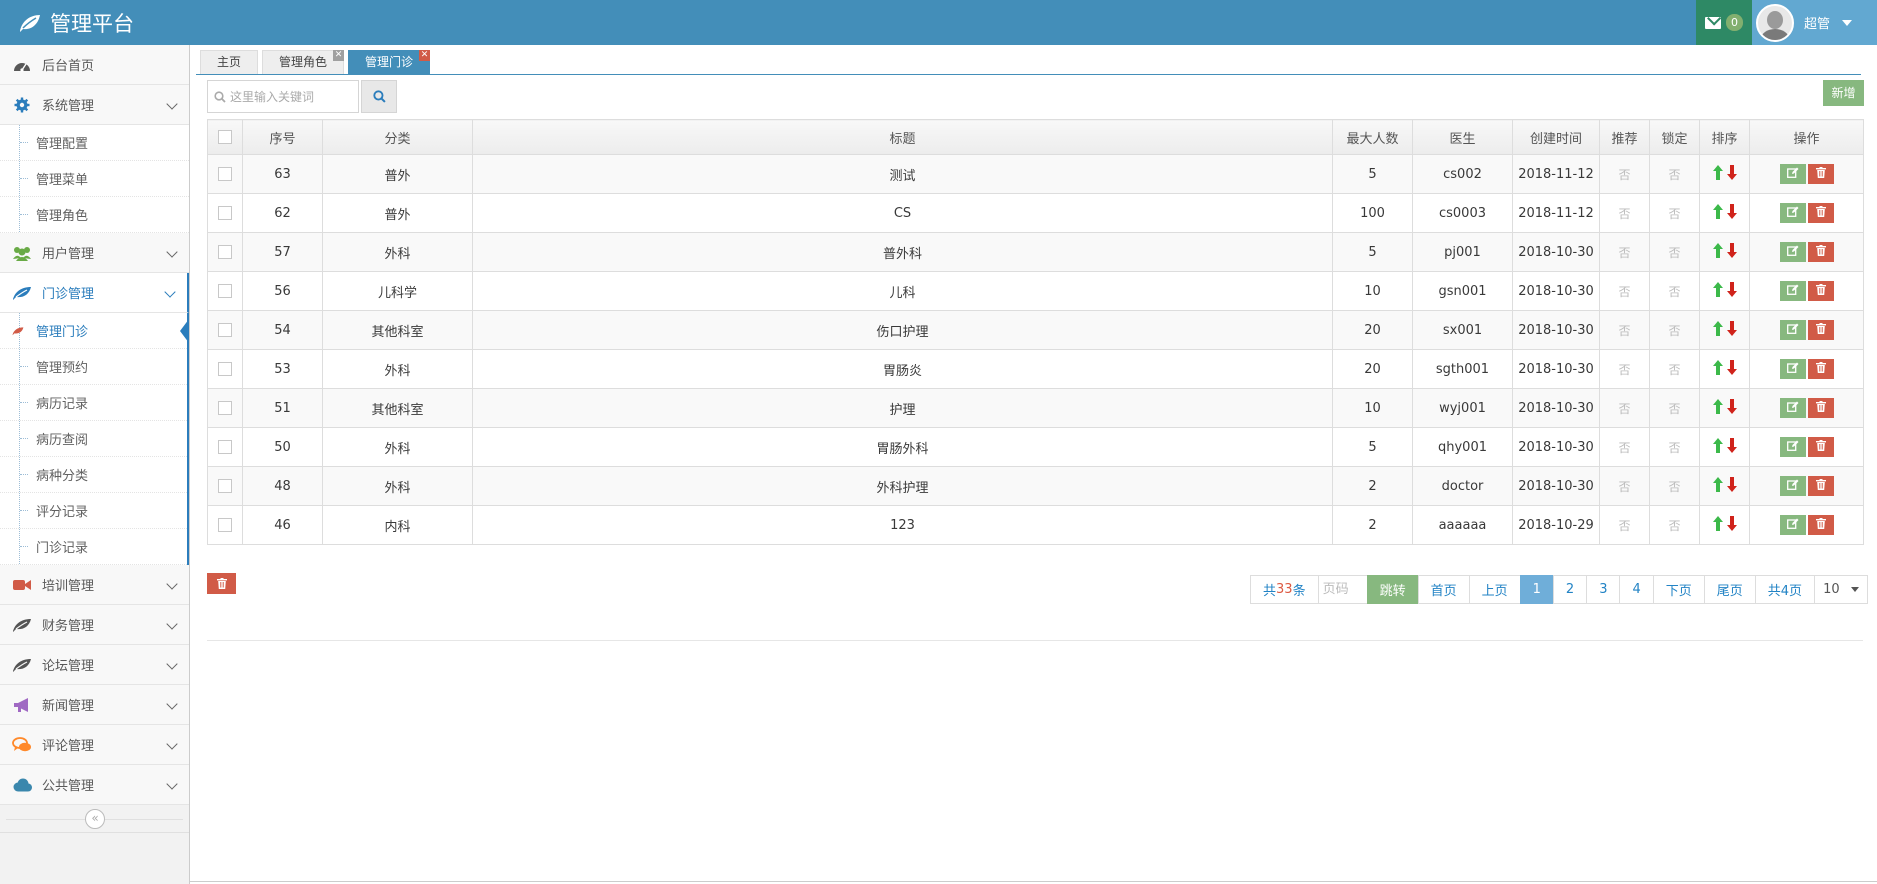 This screenshot has height=884, width=1877. What do you see at coordinates (1494, 589) in the screenshot?
I see `prev-page-button: 上页` at bounding box center [1494, 589].